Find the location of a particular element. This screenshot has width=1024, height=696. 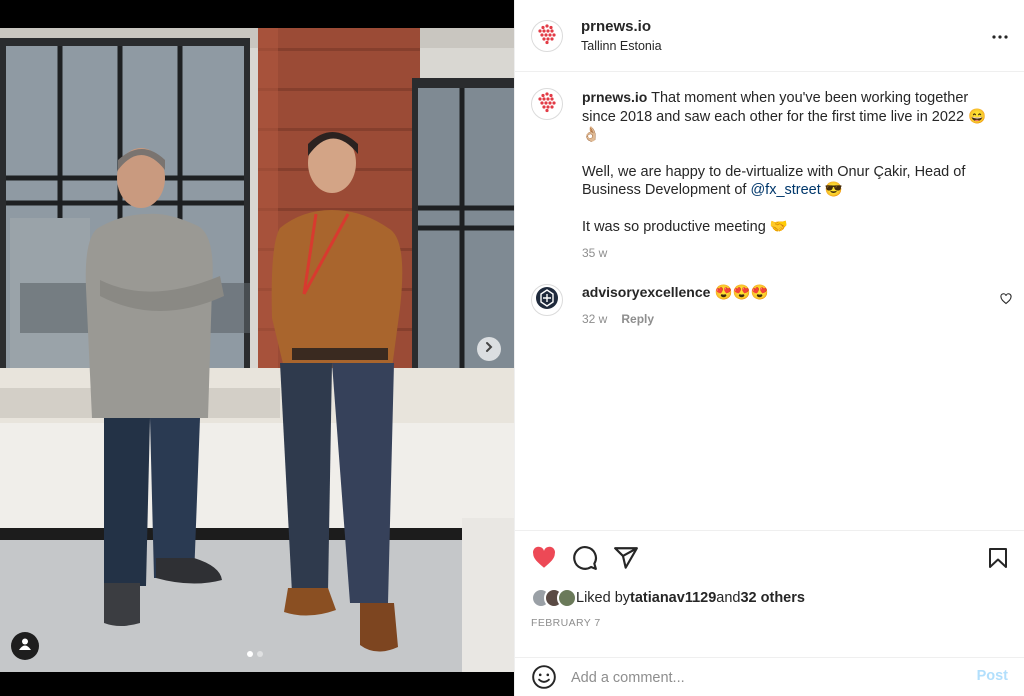

tagged-users-button is located at coordinates (25, 646).